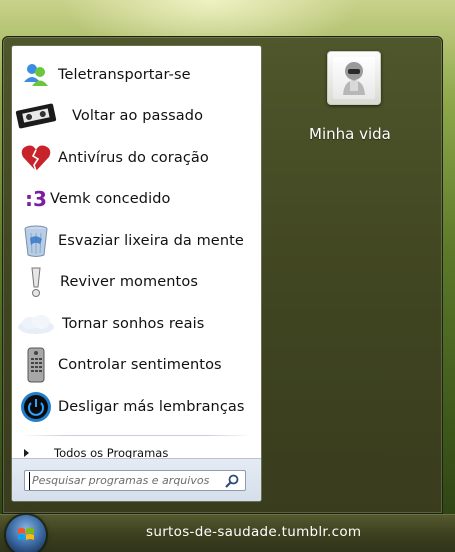 The width and height of the screenshot is (455, 552). I want to click on program-label: Controlar sentimentos, so click(140, 365).